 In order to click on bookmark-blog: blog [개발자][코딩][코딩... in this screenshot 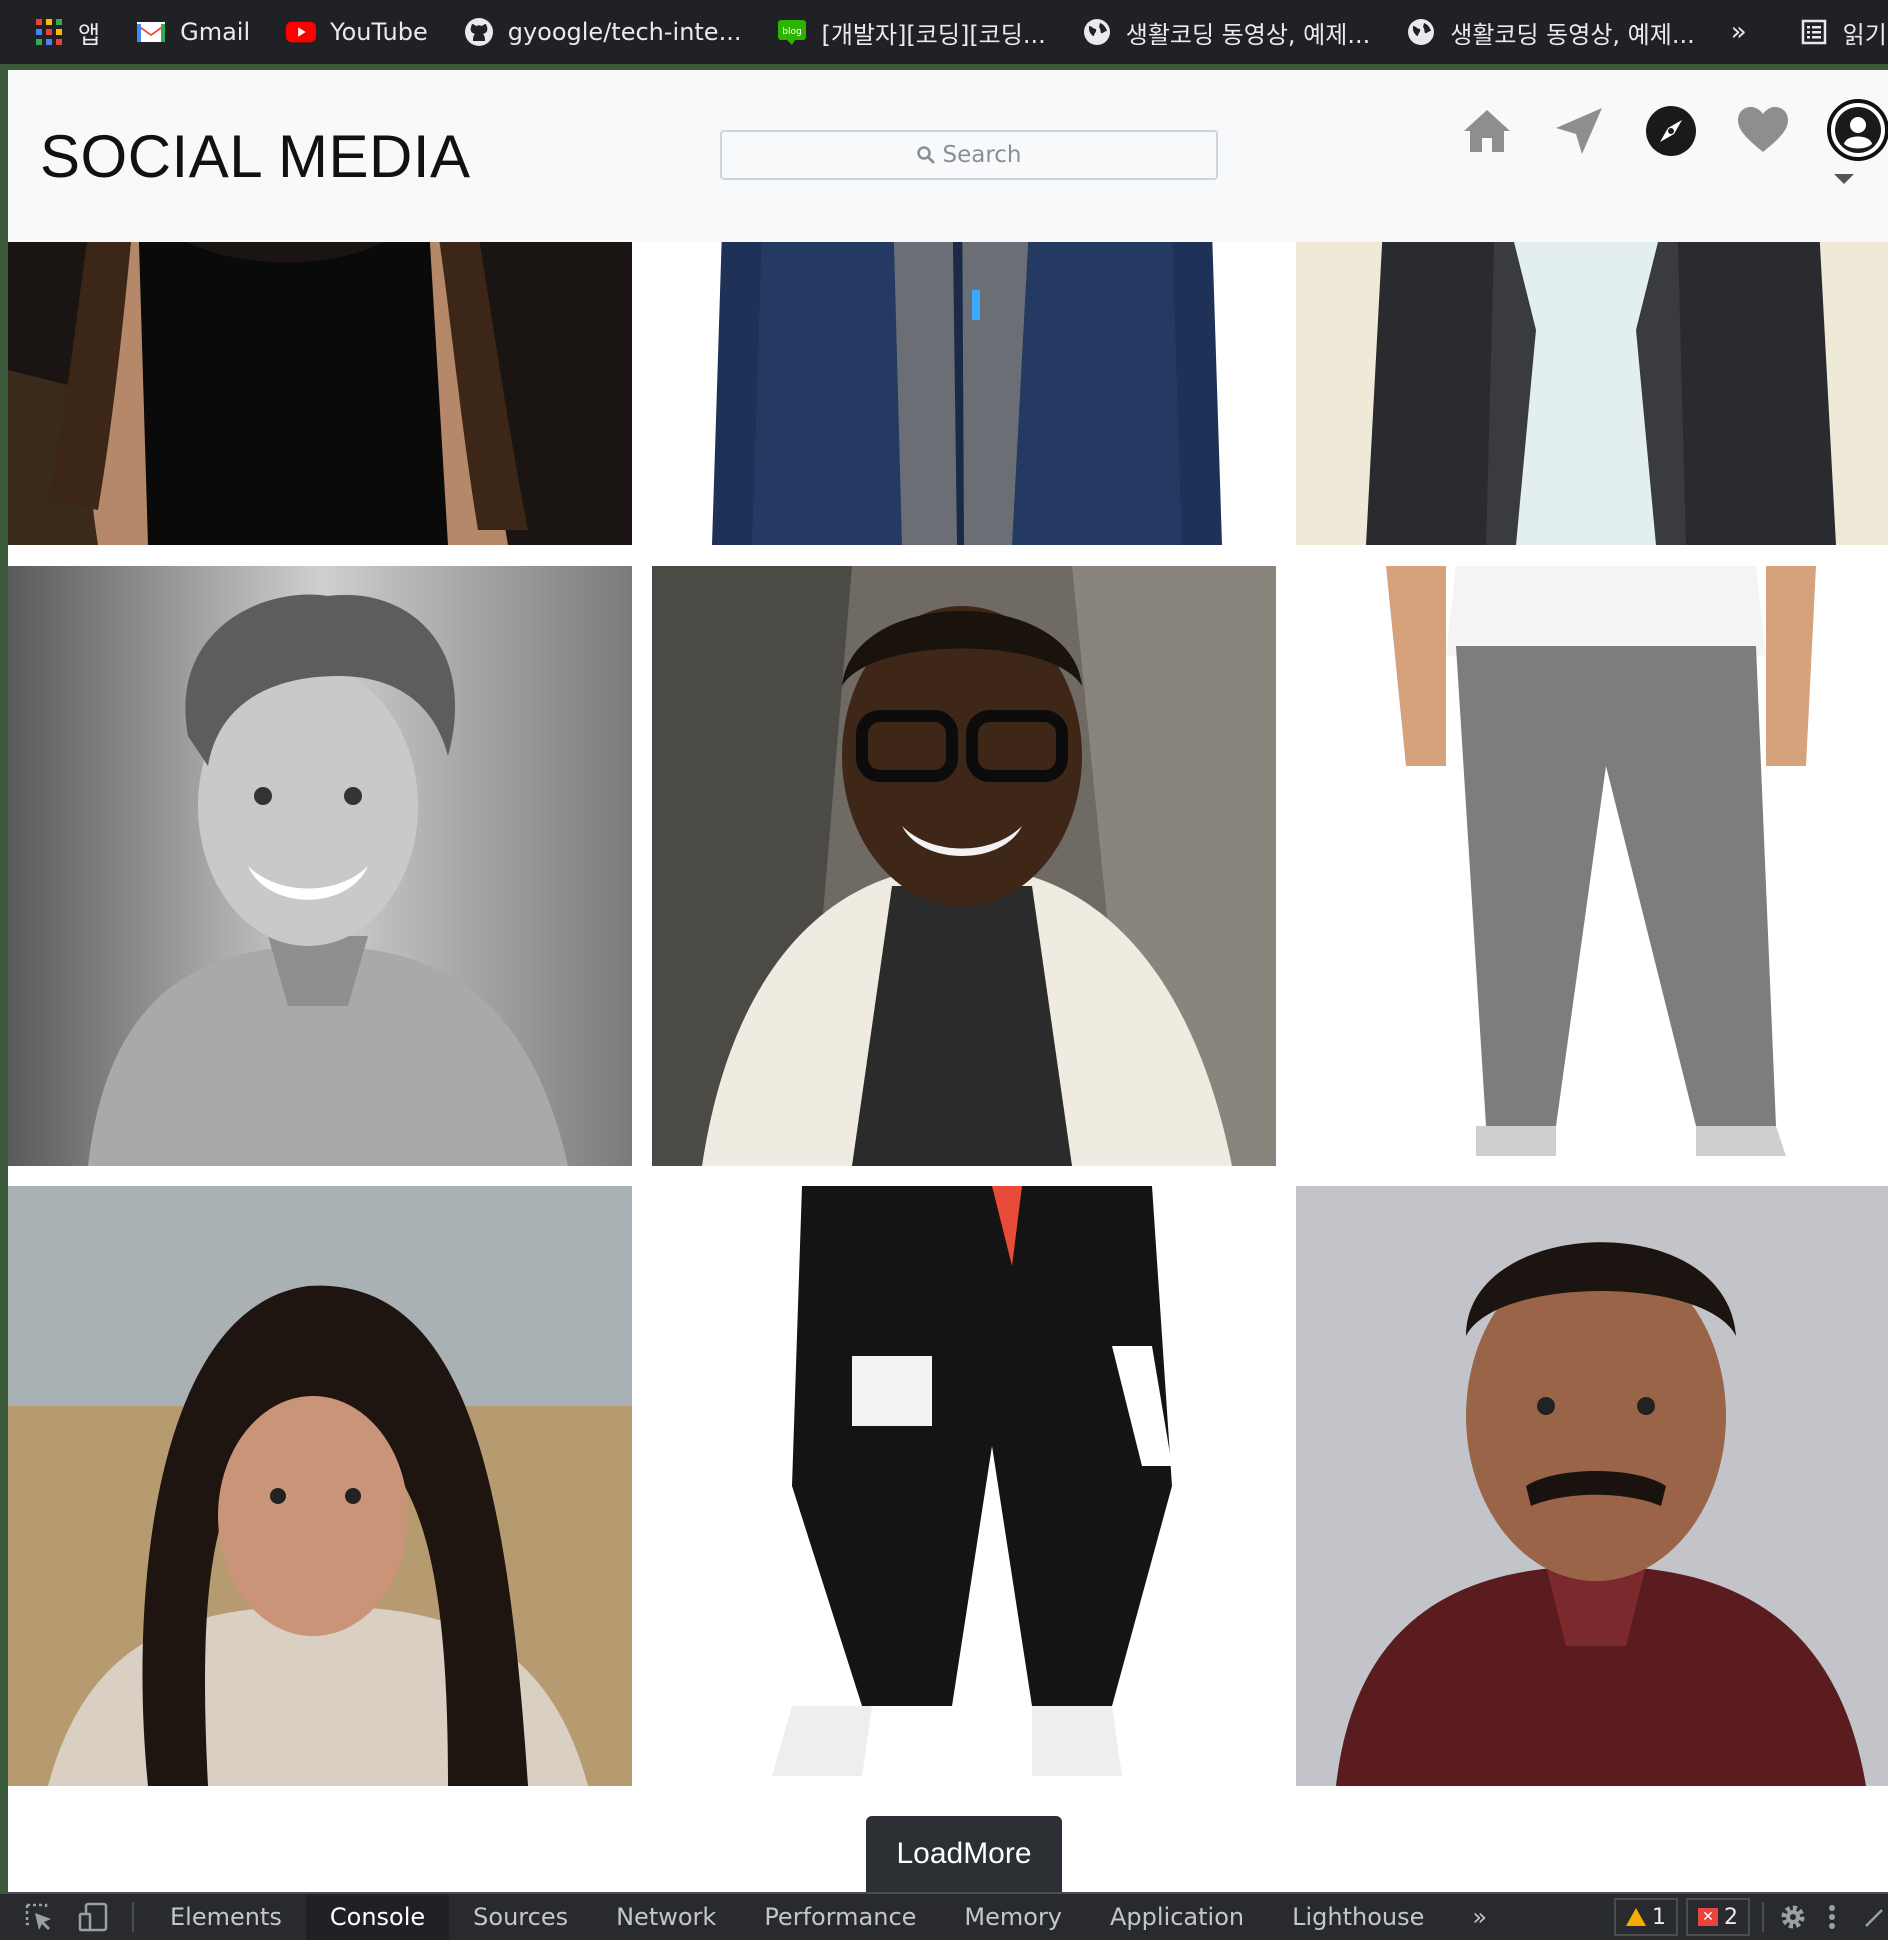, I will do `click(911, 32)`.